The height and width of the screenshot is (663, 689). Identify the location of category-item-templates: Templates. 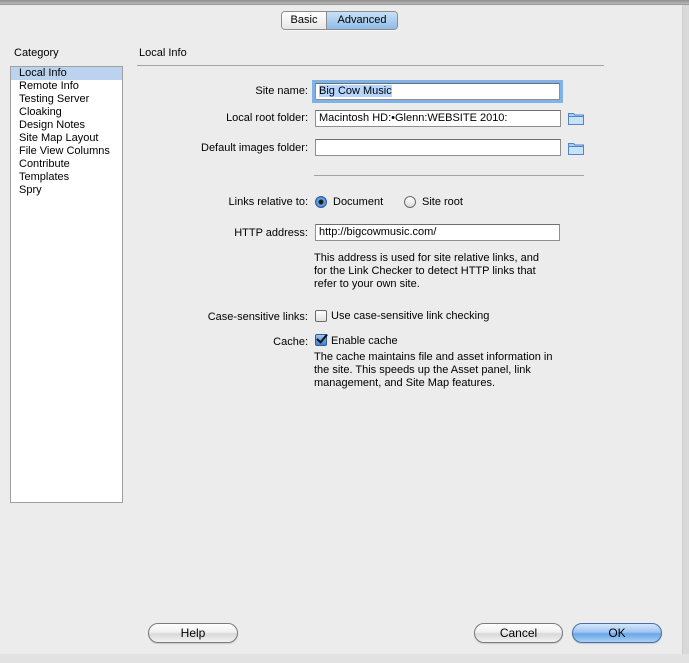
(66, 177).